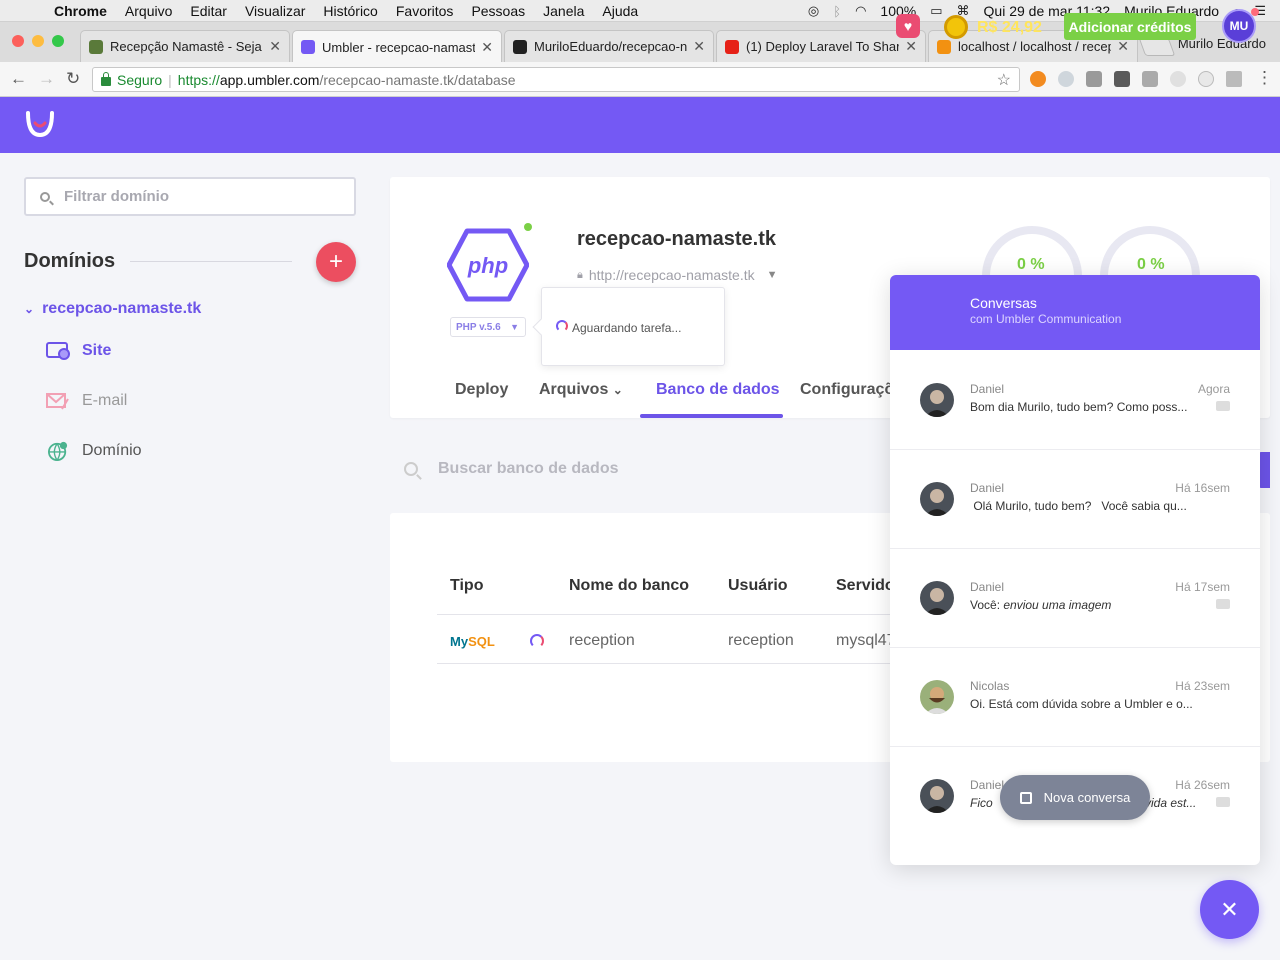 The image size is (1280, 960). Describe the element at coordinates (860, 11) in the screenshot. I see `wifi-icon: ◠` at that location.